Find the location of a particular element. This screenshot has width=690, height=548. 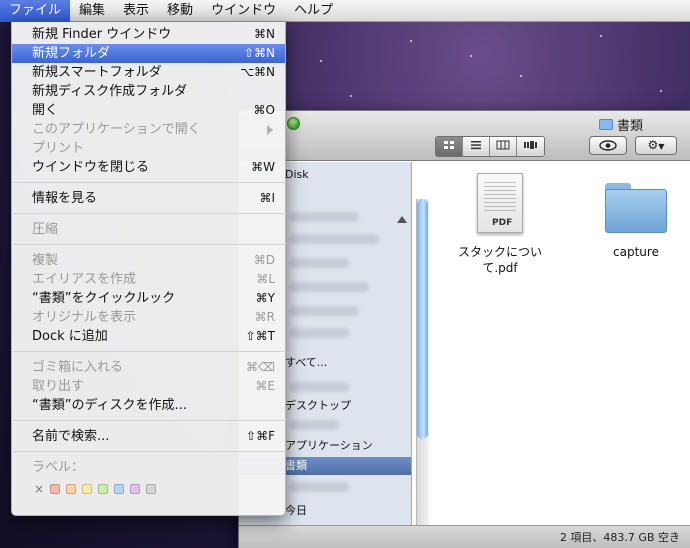

window-title-text: 書類 is located at coordinates (630, 126).